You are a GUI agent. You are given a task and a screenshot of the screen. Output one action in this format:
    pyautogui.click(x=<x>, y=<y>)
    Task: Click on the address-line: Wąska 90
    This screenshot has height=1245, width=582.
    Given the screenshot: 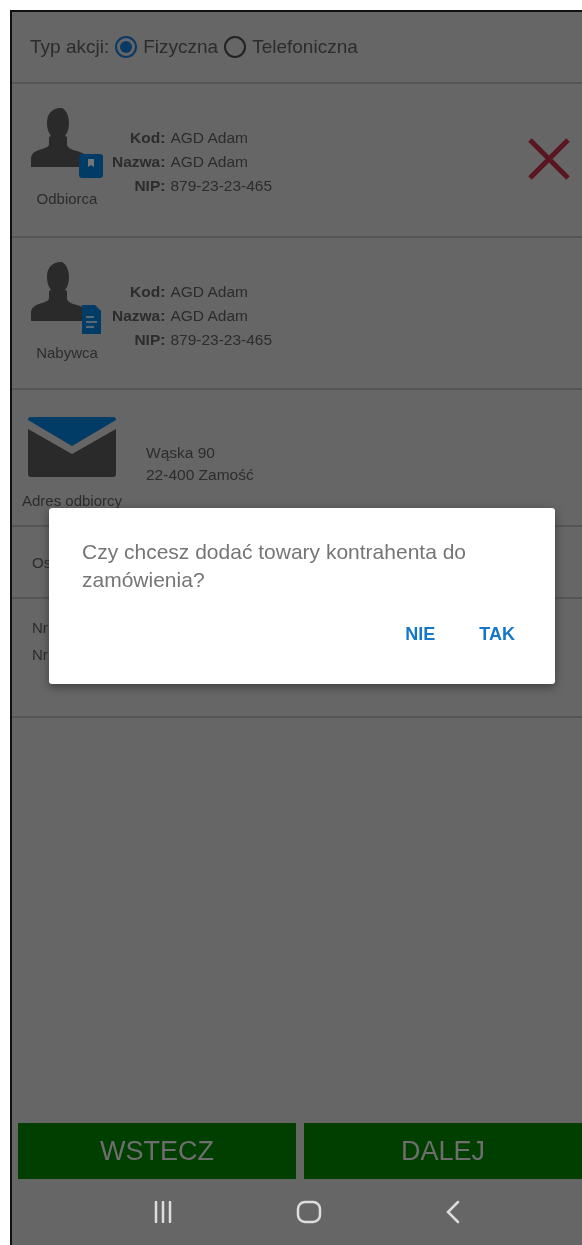 What is the action you would take?
    pyautogui.click(x=181, y=453)
    